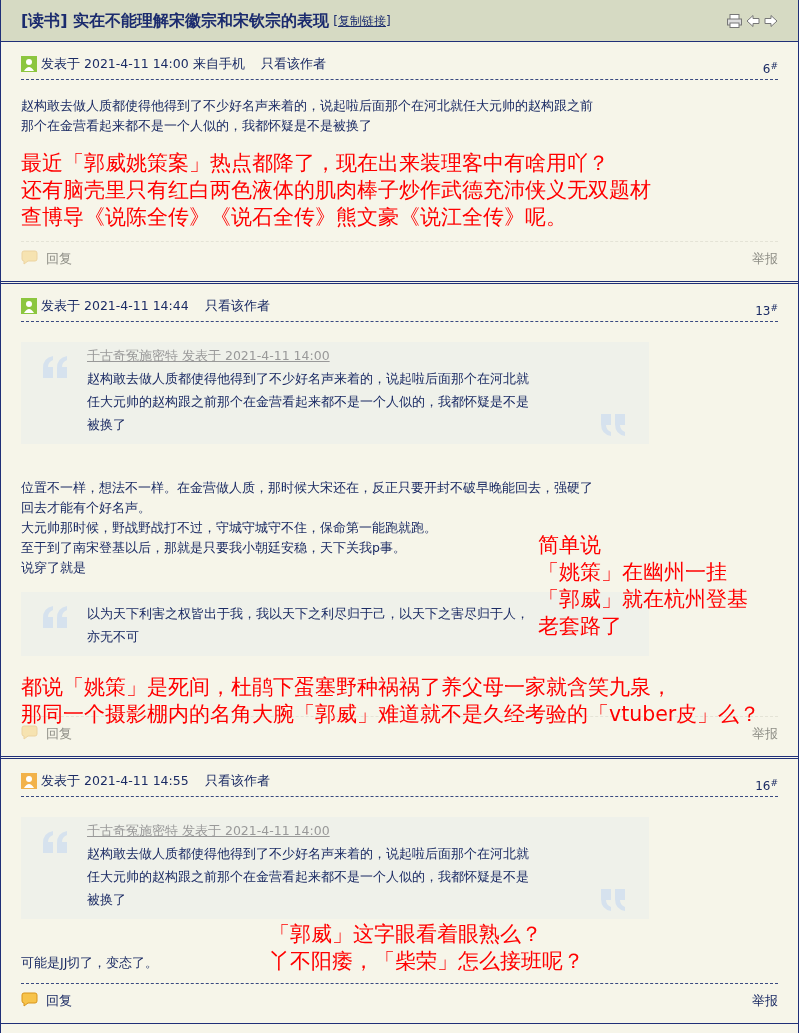  What do you see at coordinates (643, 599) in the screenshot?
I see `annotation-text: 「郭威」就在杭州登基` at bounding box center [643, 599].